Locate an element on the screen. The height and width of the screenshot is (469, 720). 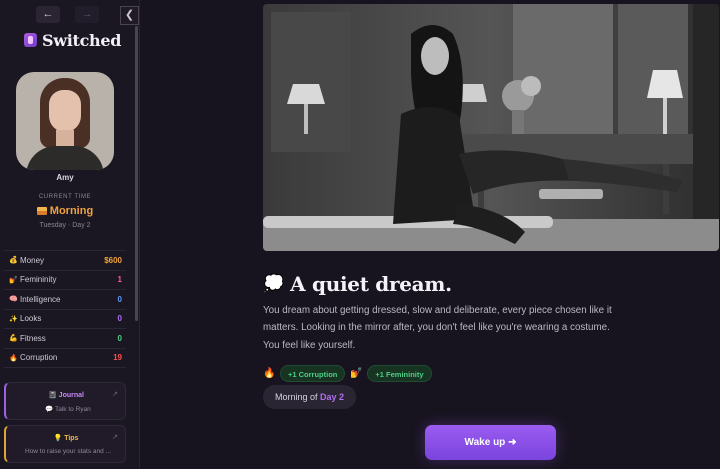
arrow-right-icon: → is located at coordinates (87, 14).